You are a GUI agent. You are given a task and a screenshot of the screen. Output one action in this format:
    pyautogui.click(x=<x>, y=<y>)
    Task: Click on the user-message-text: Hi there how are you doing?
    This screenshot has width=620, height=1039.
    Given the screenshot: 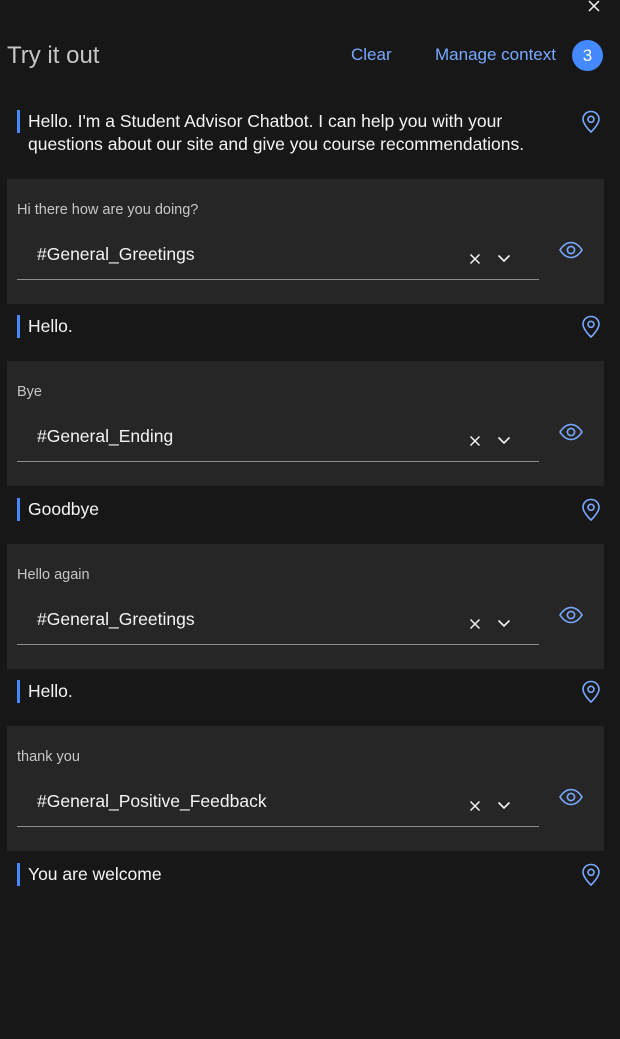 What is the action you would take?
    pyautogui.click(x=108, y=210)
    